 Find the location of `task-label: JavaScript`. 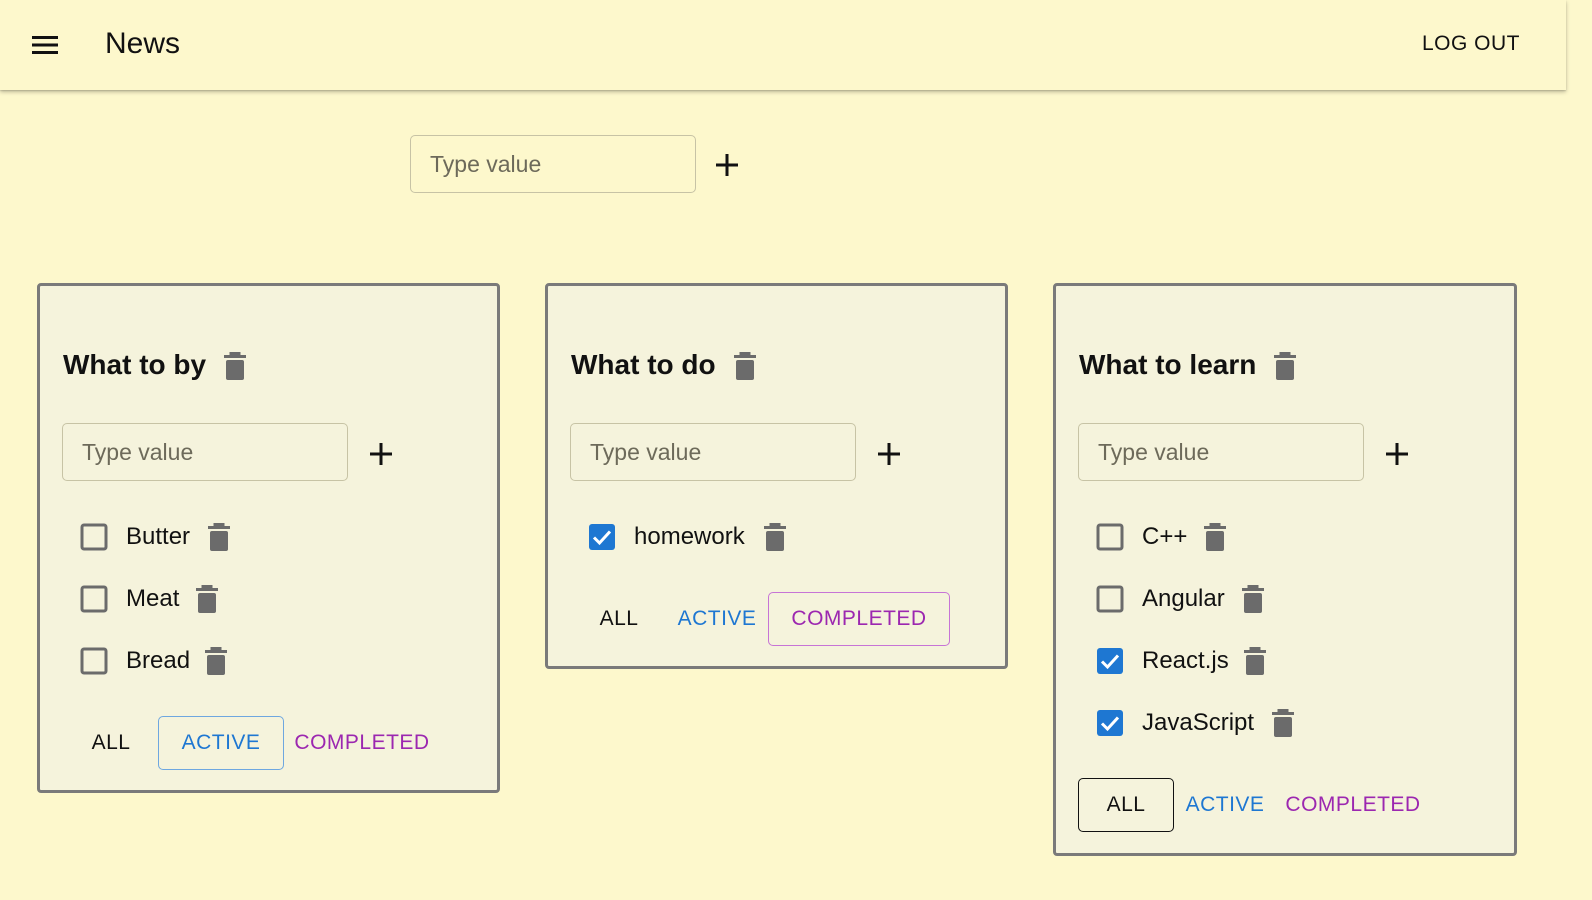

task-label: JavaScript is located at coordinates (1198, 722).